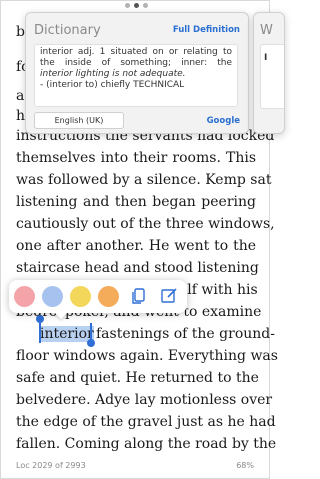 The width and height of the screenshot is (320, 479). I want to click on book-line: listening and then began peering, so click(136, 202).